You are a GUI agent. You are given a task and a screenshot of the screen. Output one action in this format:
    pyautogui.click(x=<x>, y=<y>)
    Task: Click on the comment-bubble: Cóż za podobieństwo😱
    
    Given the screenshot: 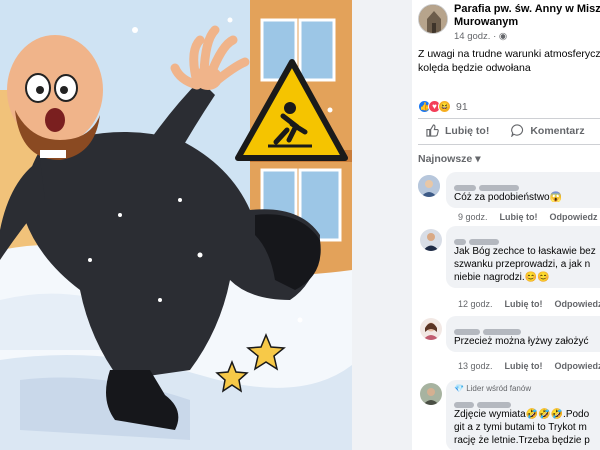 What is the action you would take?
    pyautogui.click(x=523, y=190)
    